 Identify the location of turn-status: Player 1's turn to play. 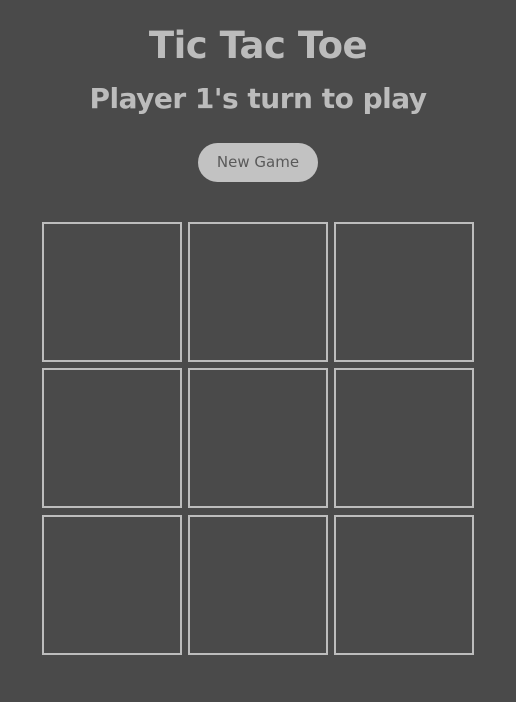
(258, 98).